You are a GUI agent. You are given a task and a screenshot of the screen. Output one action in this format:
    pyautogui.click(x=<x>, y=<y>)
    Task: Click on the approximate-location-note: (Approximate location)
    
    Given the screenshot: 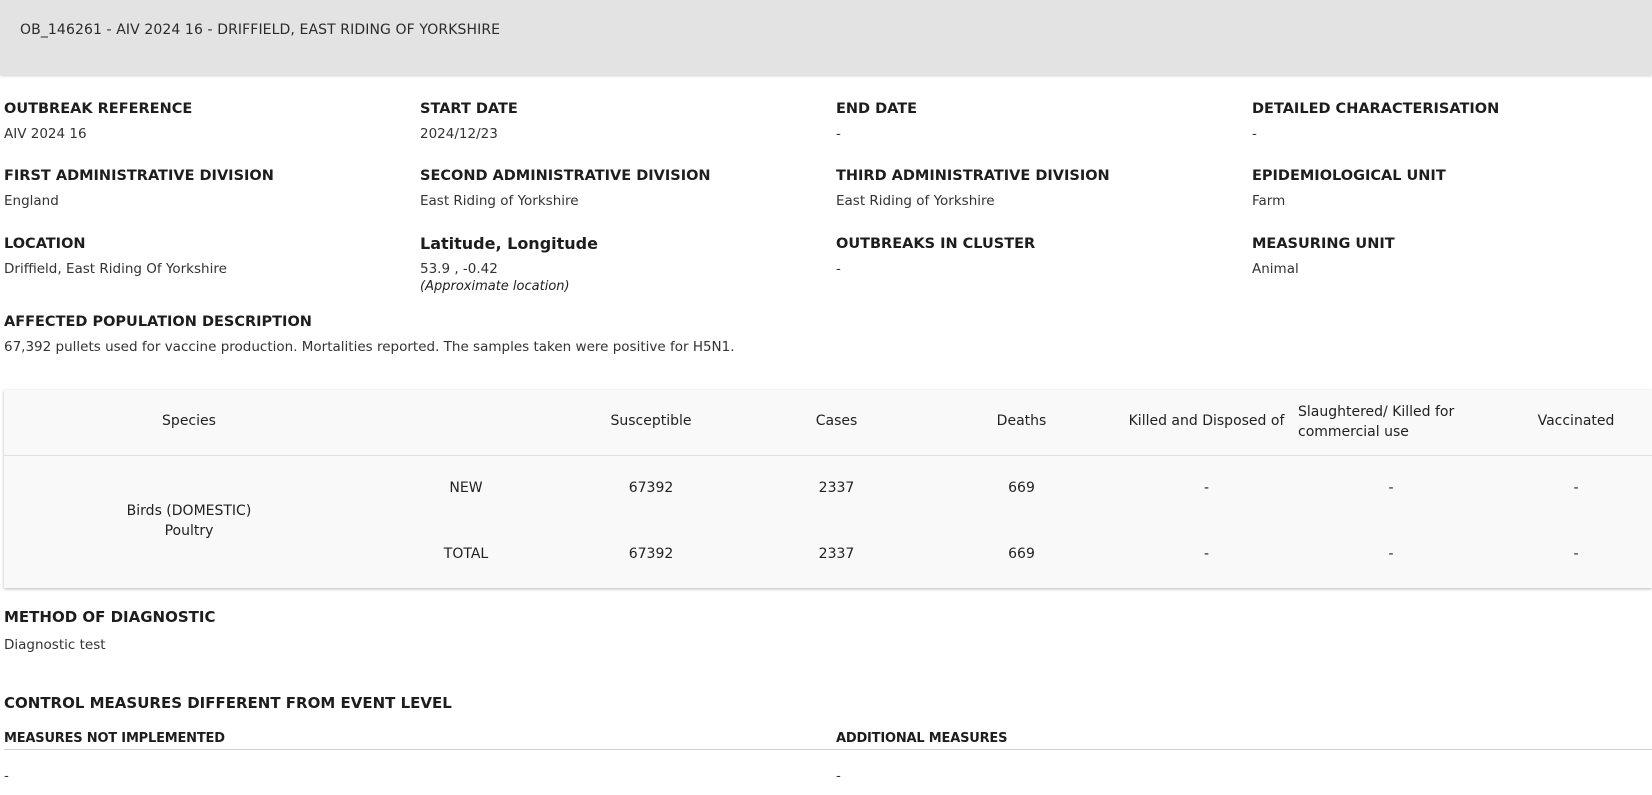 What is the action you would take?
    pyautogui.click(x=495, y=286)
    